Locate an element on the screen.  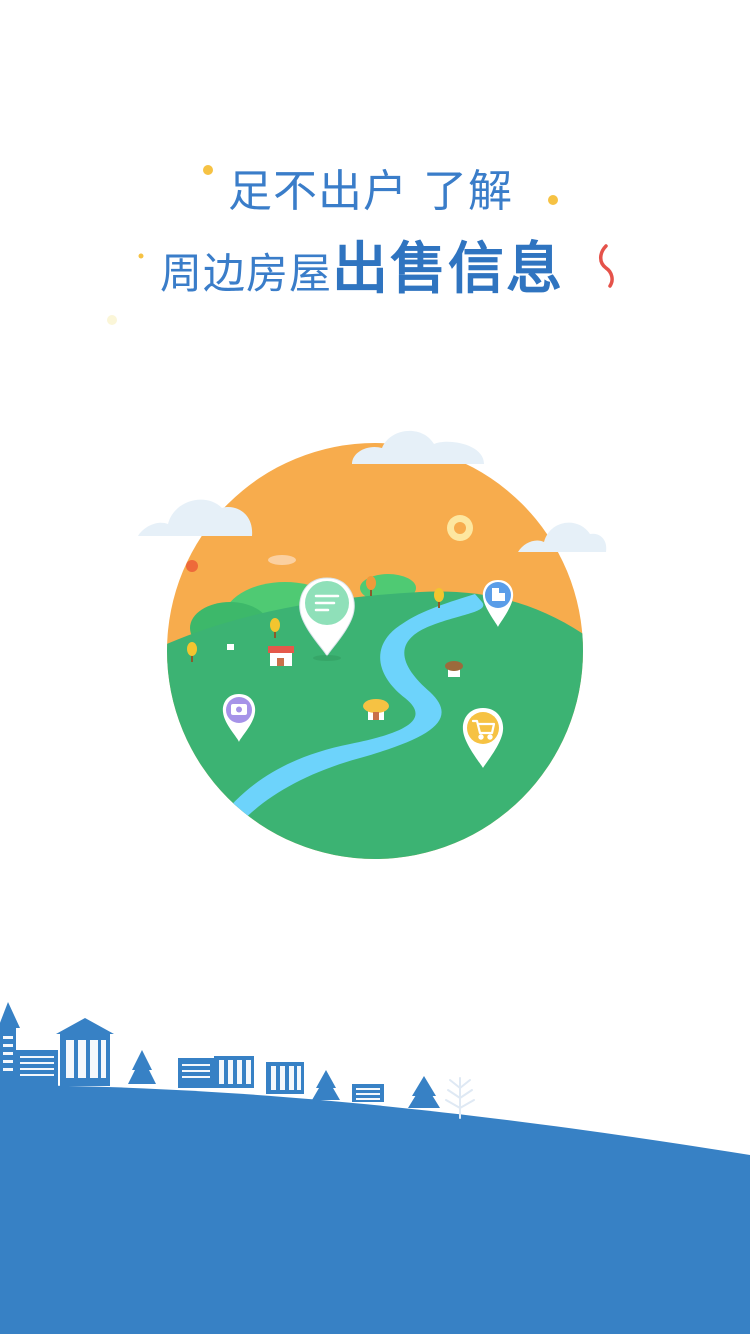
headline-line-2-bold: 出售信息 is located at coordinates (448, 269).